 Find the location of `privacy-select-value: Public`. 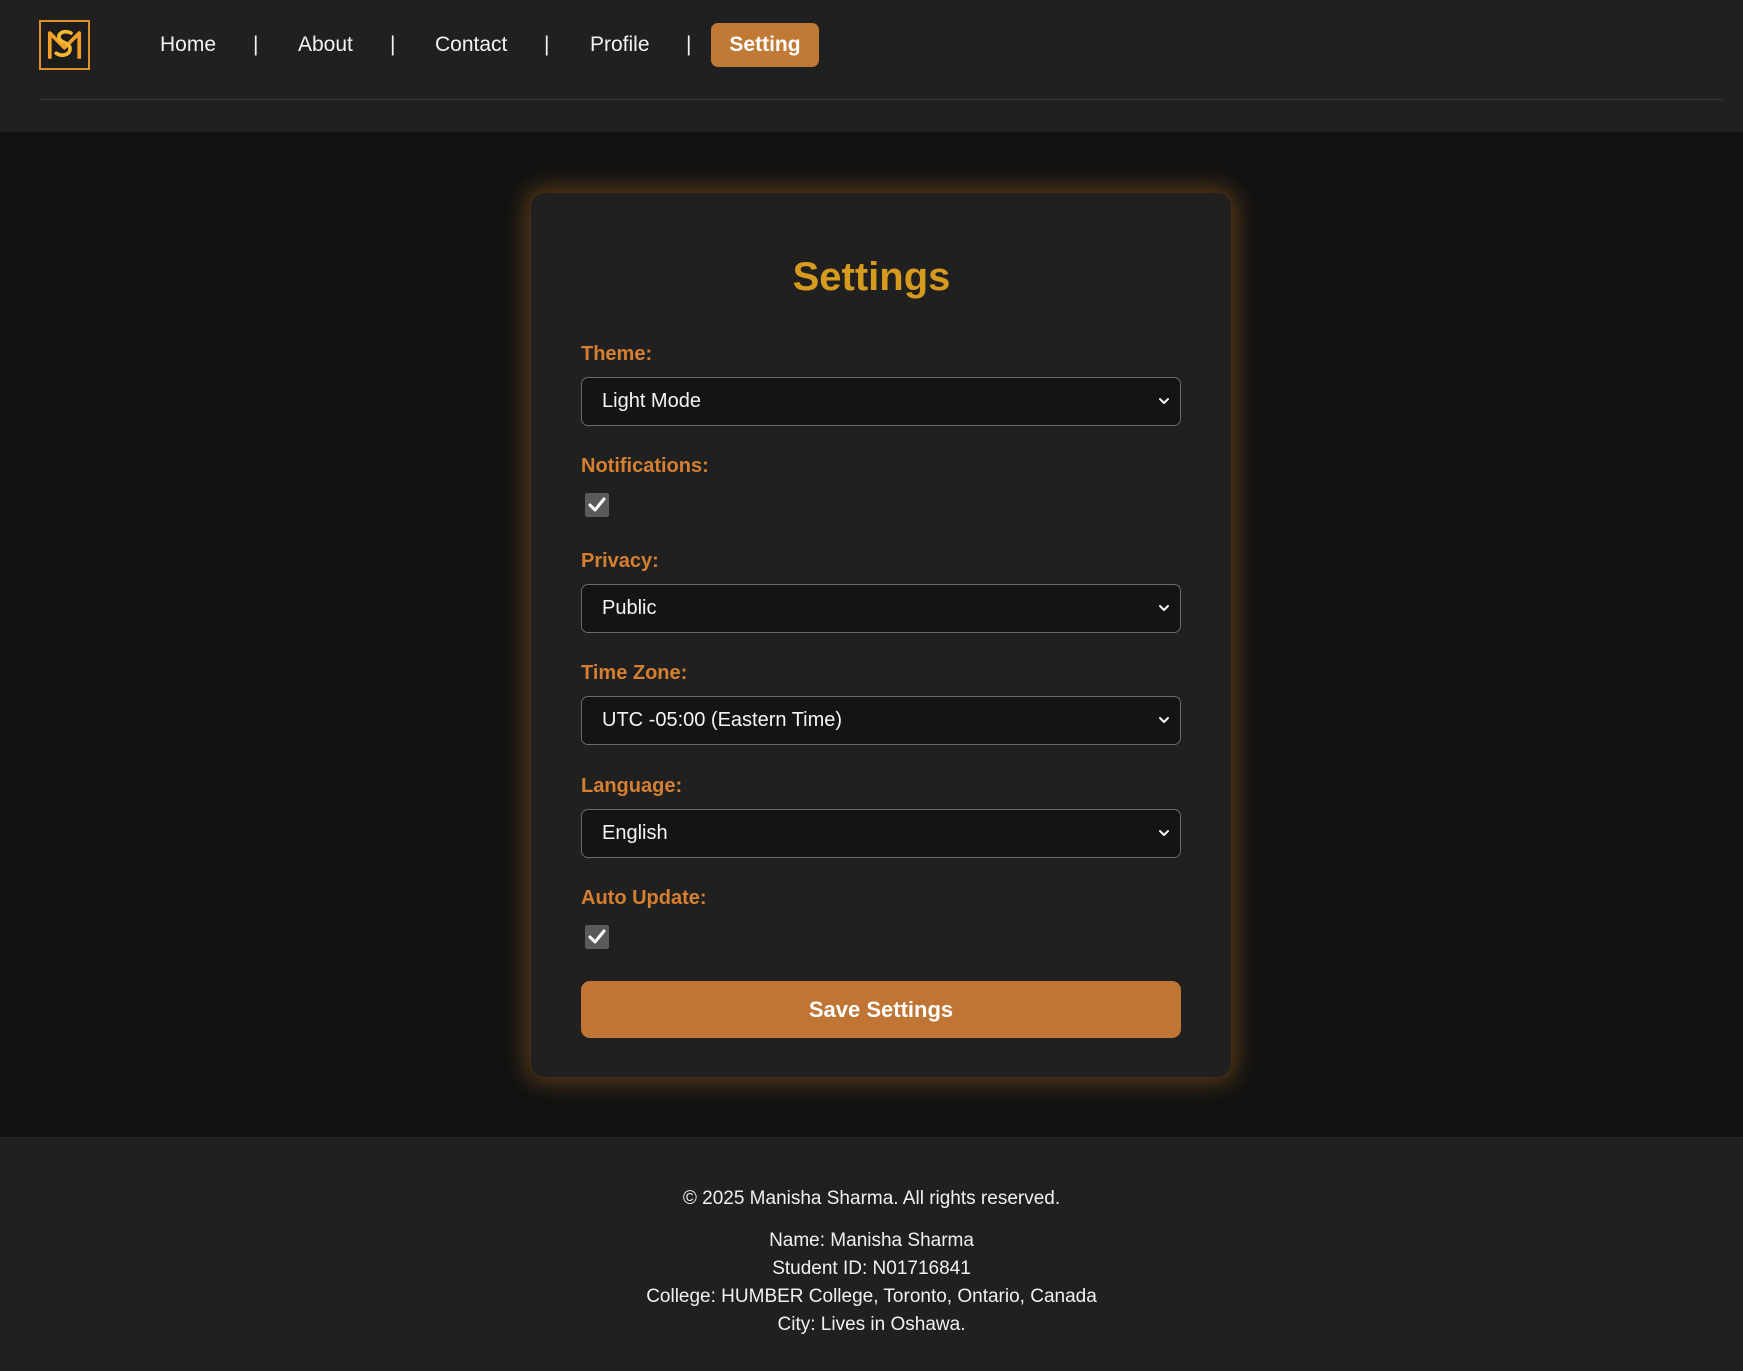

privacy-select-value: Public is located at coordinates (629, 608).